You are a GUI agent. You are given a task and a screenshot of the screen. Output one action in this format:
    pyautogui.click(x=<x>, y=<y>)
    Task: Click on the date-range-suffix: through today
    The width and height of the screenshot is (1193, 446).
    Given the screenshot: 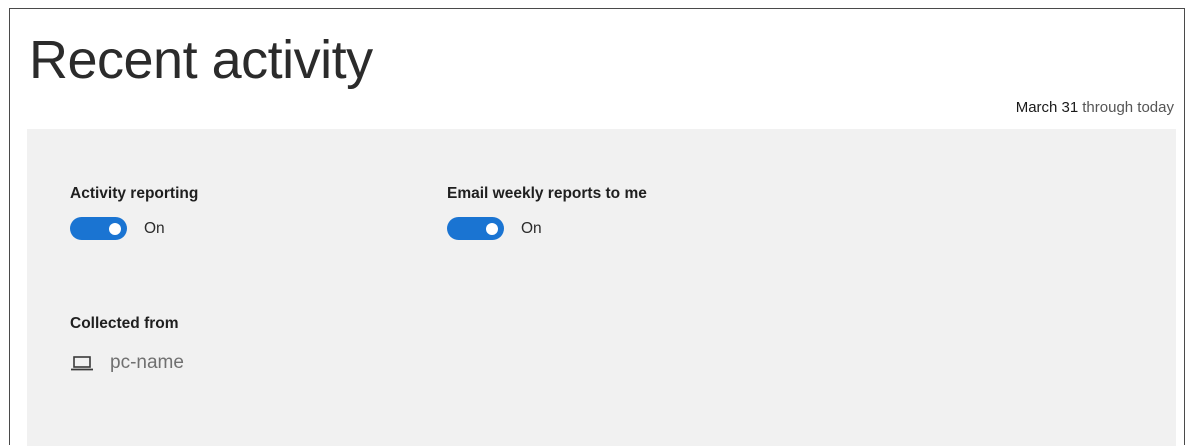 What is the action you would take?
    pyautogui.click(x=1128, y=107)
    